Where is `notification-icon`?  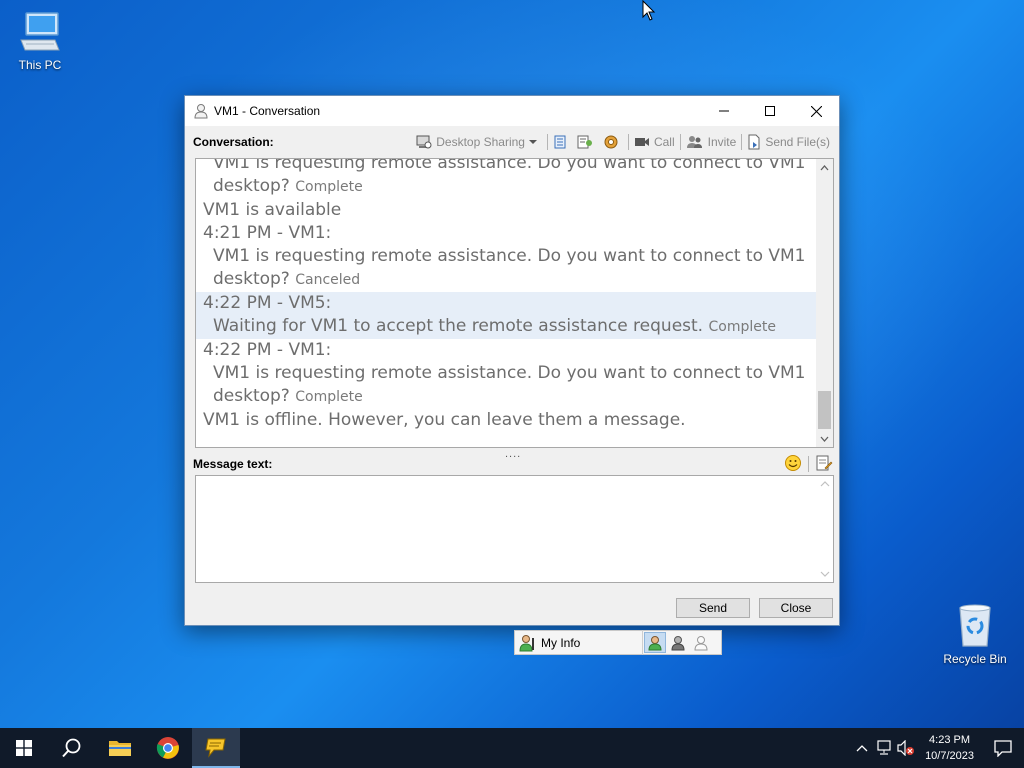 notification-icon is located at coordinates (1003, 748).